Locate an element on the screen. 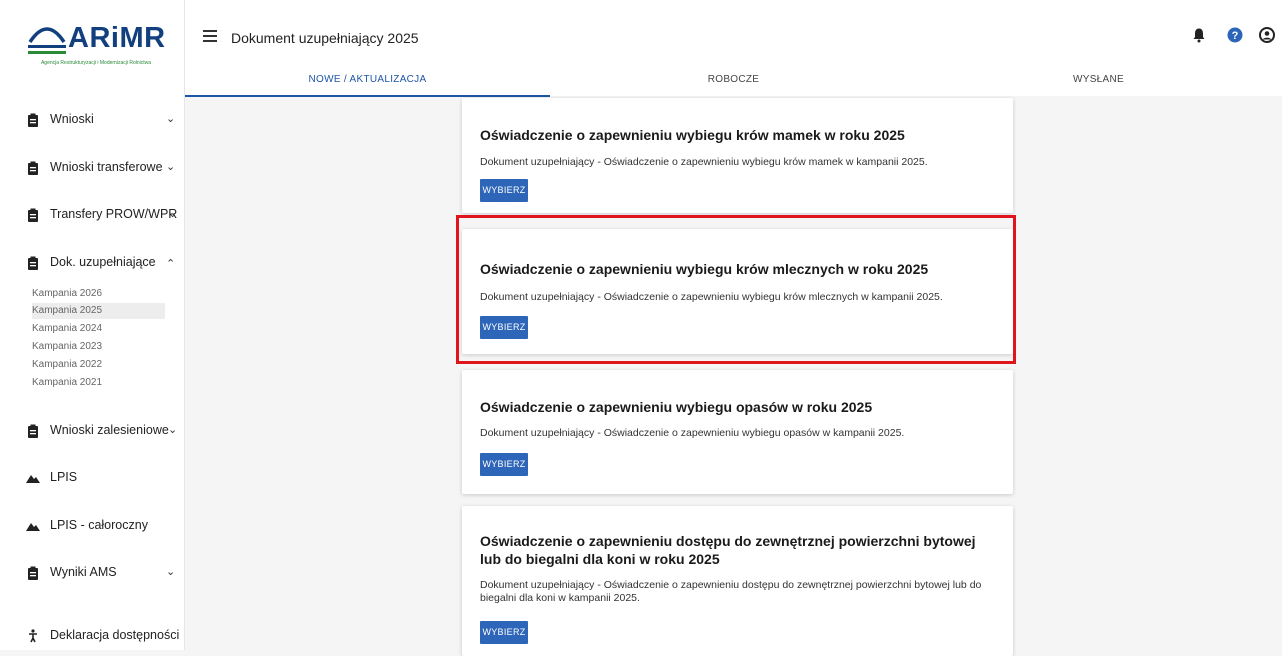  sidebar-item-lpis-caloroczny: LPIS - całoroczny is located at coordinates (92, 526).